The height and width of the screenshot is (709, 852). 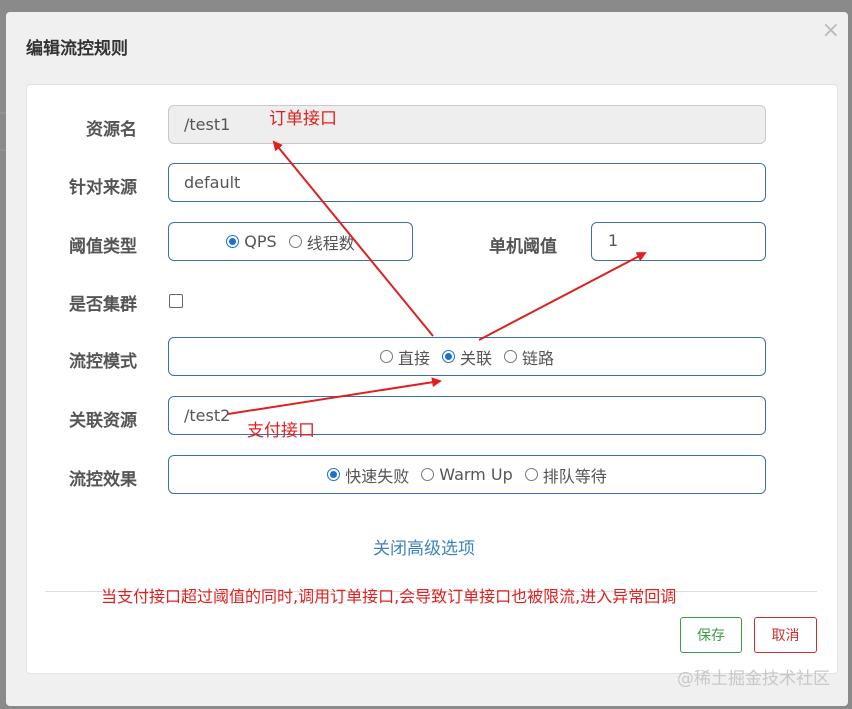 What do you see at coordinates (831, 31) in the screenshot?
I see `close-icon: ×` at bounding box center [831, 31].